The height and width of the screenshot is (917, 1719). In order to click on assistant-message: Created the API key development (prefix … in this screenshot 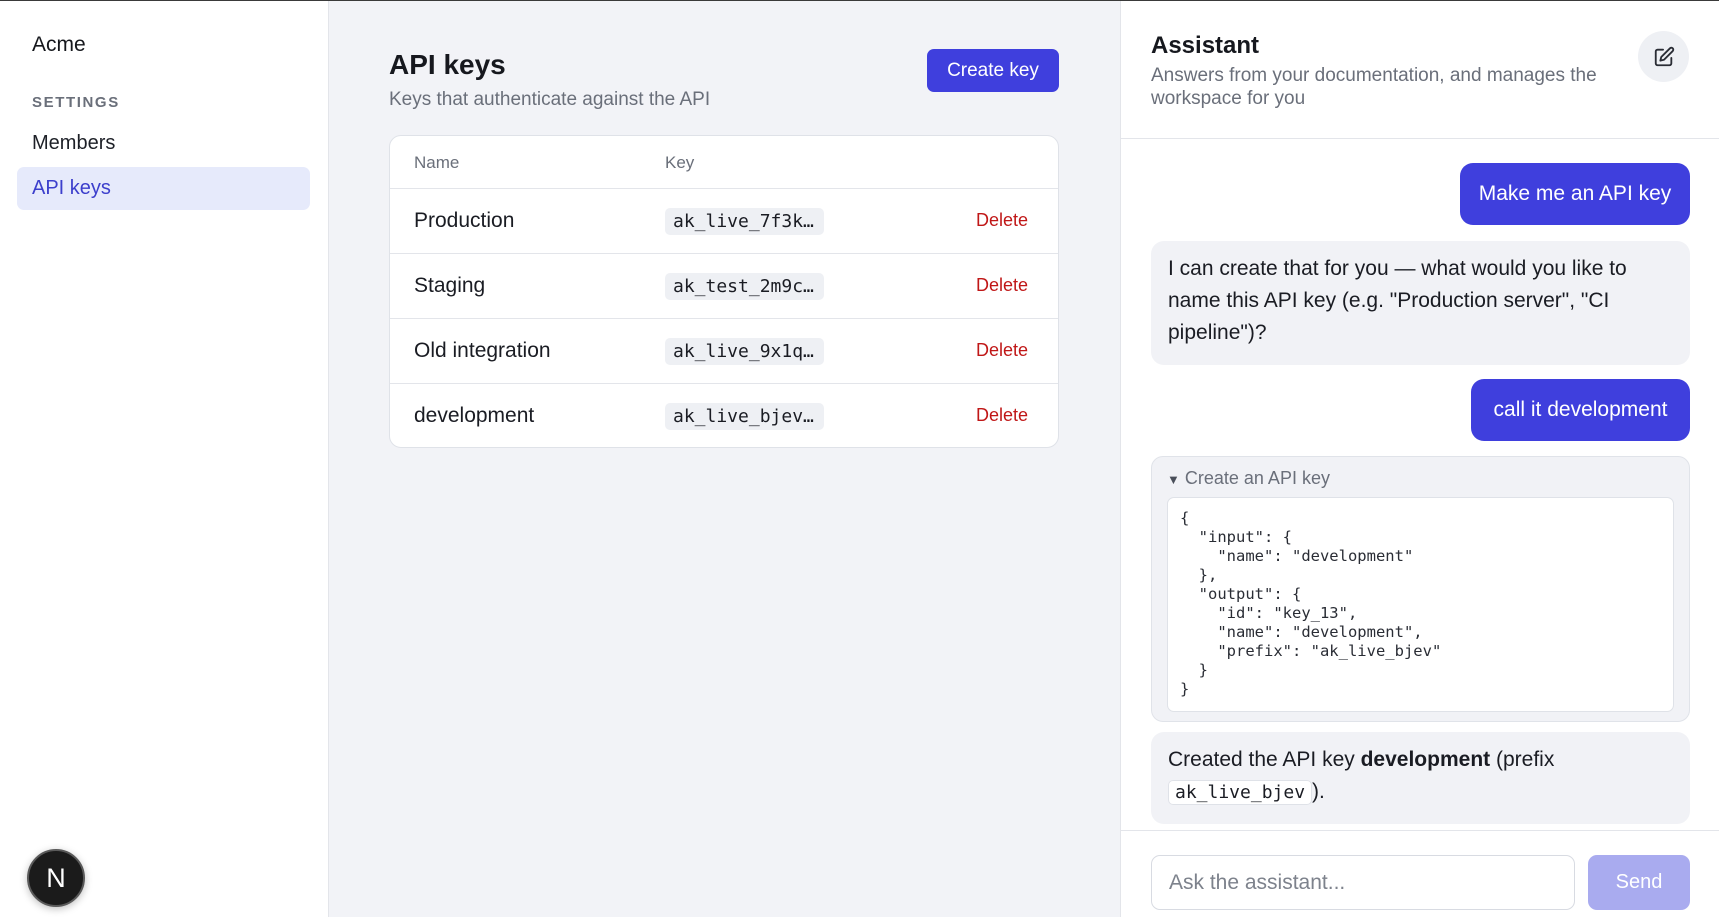, I will do `click(1420, 778)`.